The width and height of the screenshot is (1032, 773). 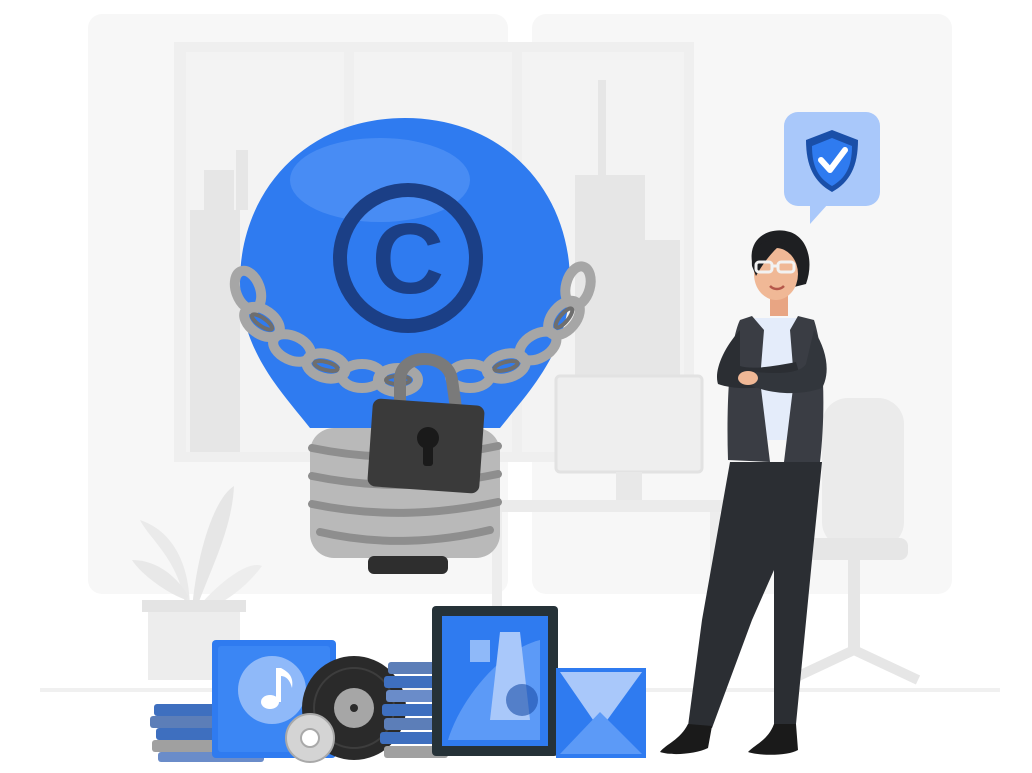 What do you see at coordinates (629, 424) in the screenshot?
I see `monitor` at bounding box center [629, 424].